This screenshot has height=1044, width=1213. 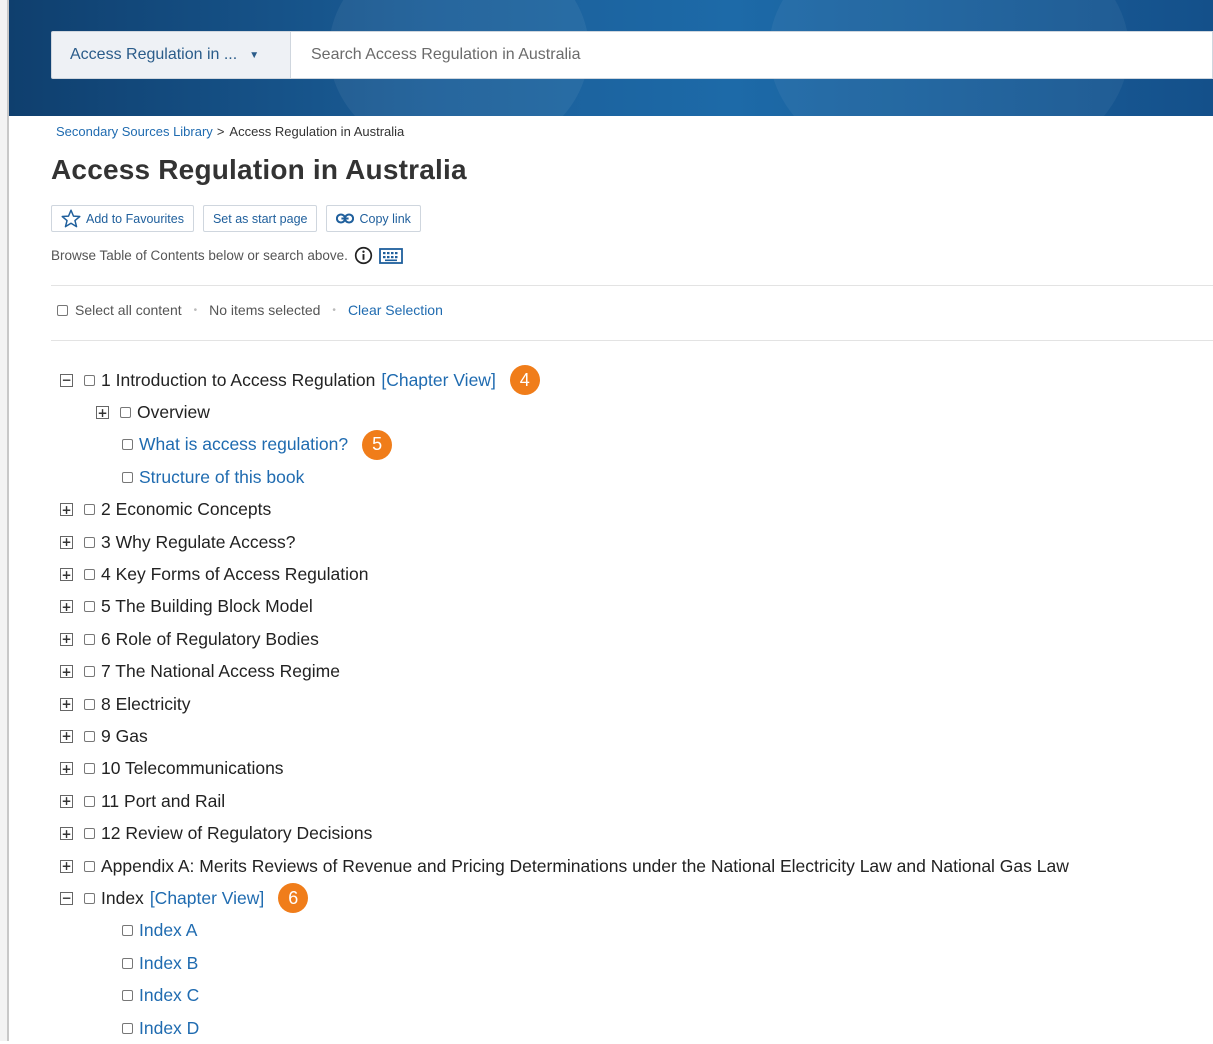 What do you see at coordinates (71, 218) in the screenshot?
I see `star-icon` at bounding box center [71, 218].